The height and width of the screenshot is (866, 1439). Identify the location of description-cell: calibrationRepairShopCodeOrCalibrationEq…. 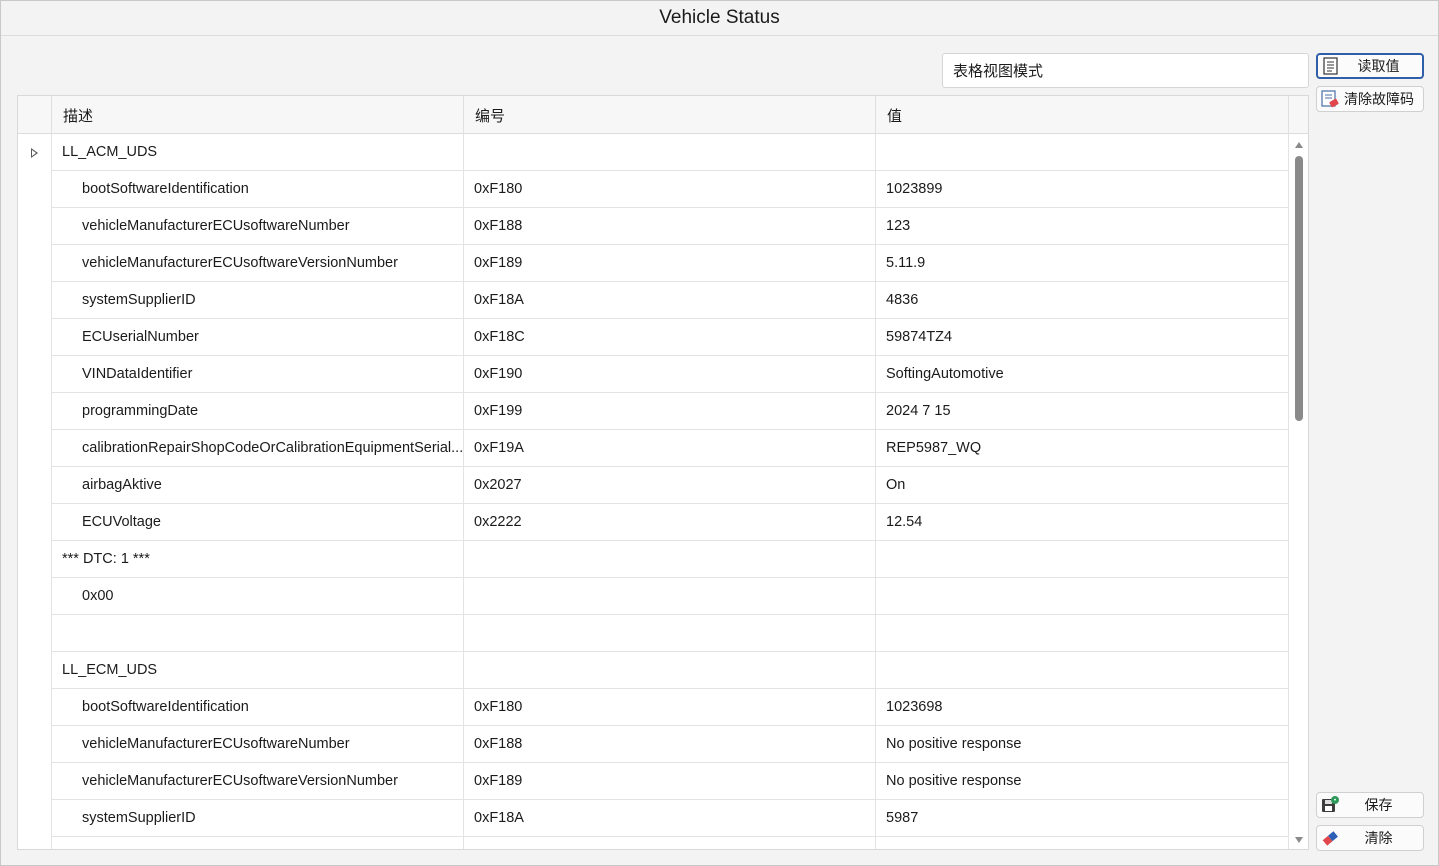
(258, 448).